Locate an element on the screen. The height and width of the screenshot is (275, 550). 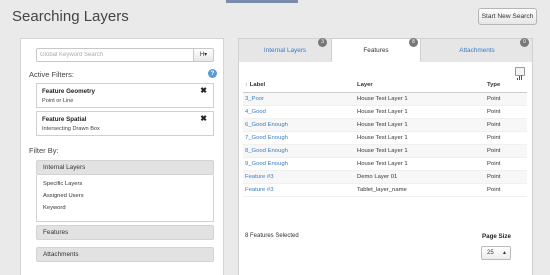
accordion-internal-layers: Internal Layers is located at coordinates (125, 167).